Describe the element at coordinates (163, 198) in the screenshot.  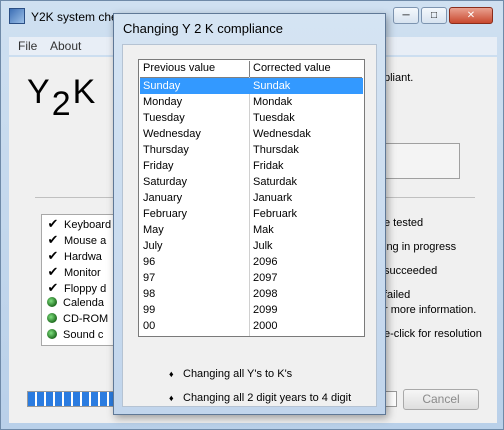
I see `cell-previous-value: January` at that location.